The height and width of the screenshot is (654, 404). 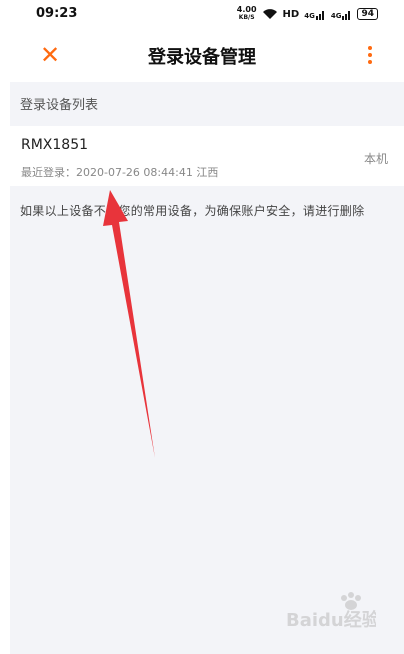 What do you see at coordinates (331, 620) in the screenshot?
I see `watermark-text: Baidu经验` at bounding box center [331, 620].